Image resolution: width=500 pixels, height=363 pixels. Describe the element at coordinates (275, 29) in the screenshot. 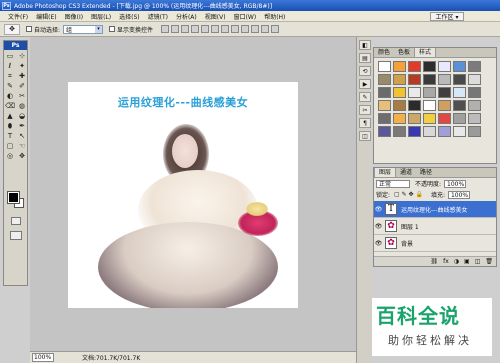

I see `distribute-right-icon` at that location.